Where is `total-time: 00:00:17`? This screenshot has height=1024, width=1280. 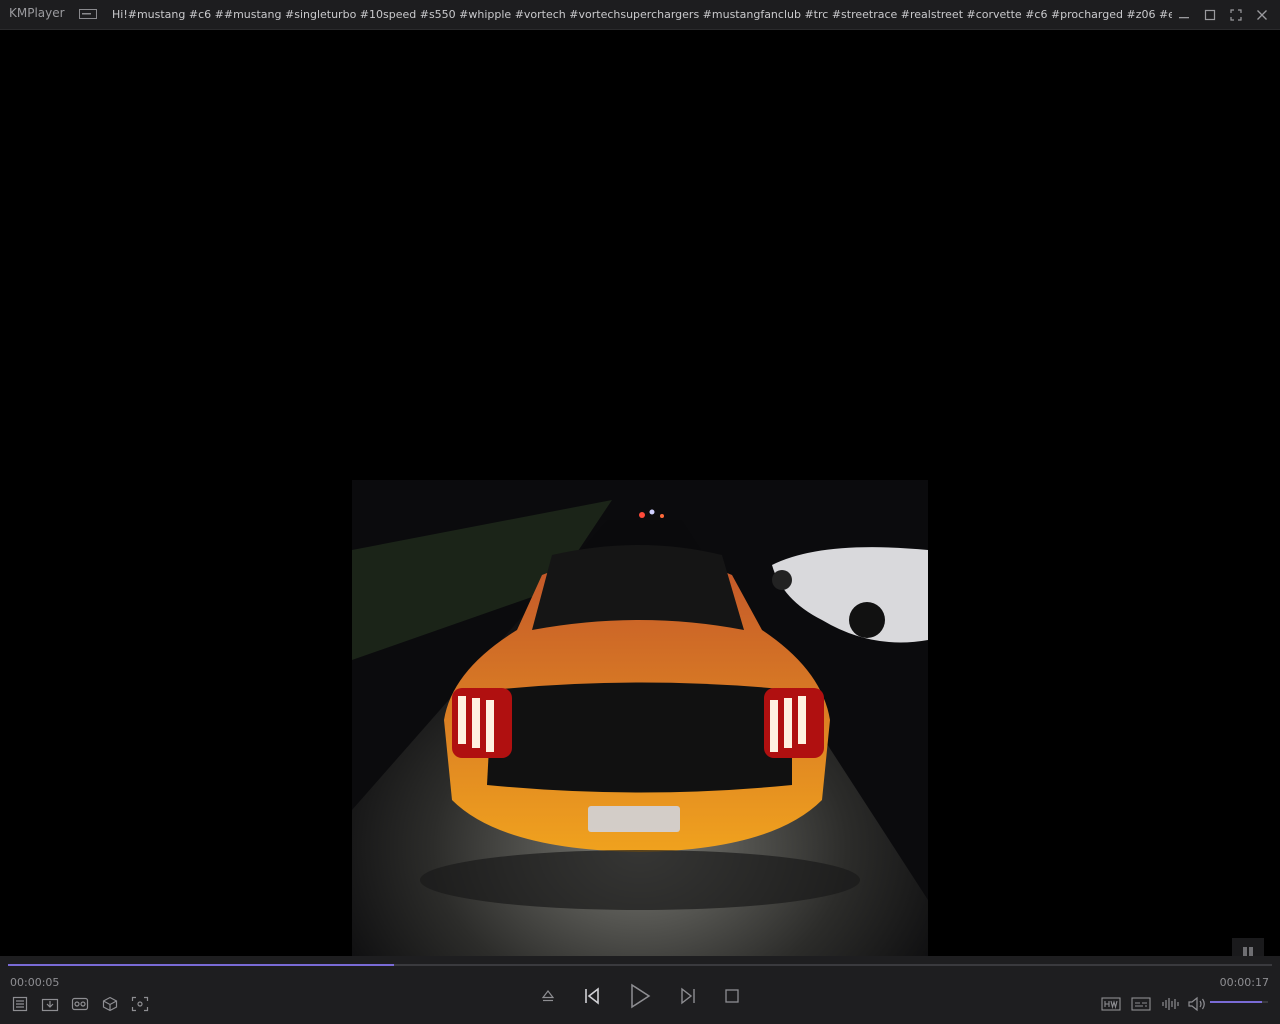
total-time: 00:00:17 is located at coordinates (1244, 982).